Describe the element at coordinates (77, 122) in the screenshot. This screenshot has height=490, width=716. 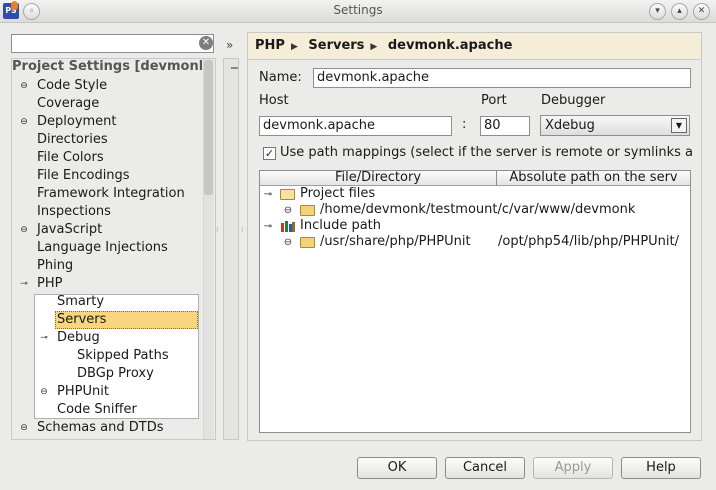
I see `tree-item-deployment: Deployment` at that location.